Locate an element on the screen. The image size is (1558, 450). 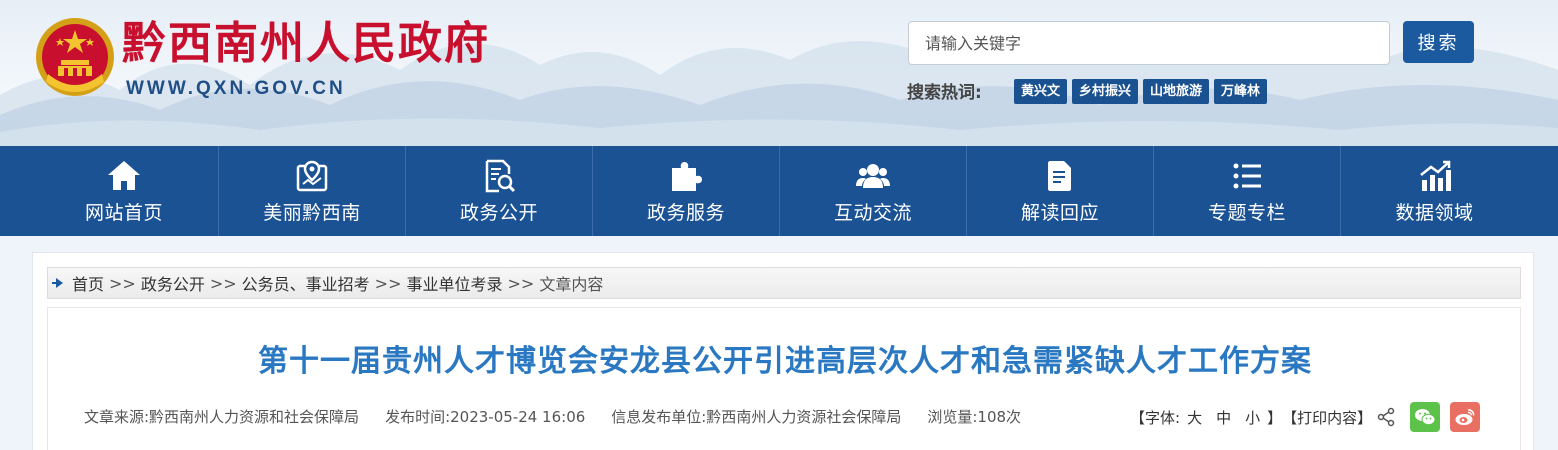
wechat-icon is located at coordinates (1425, 417).